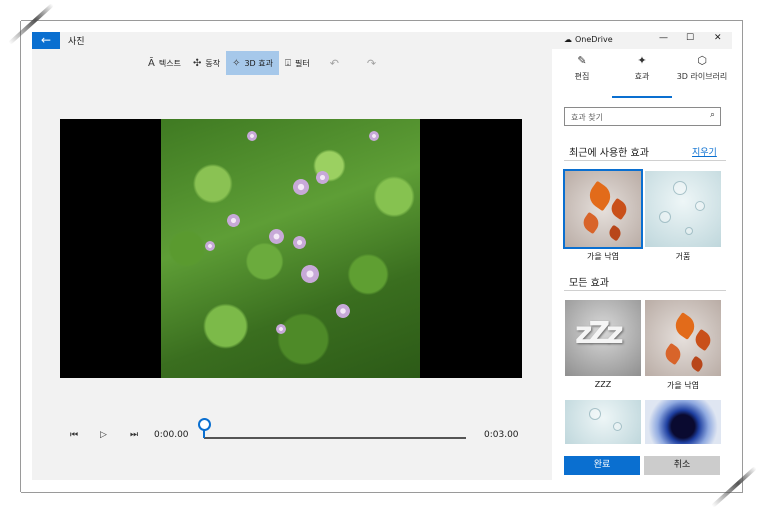 The width and height of the screenshot is (764, 513). I want to click on effect-tile-portal, so click(683, 422).